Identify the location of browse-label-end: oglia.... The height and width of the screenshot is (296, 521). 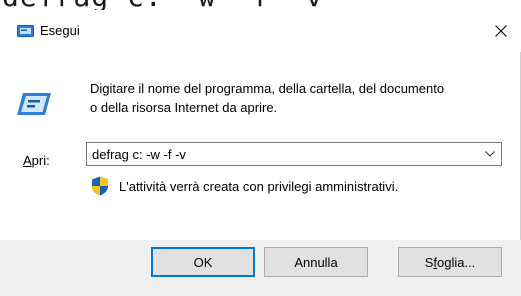
(456, 262).